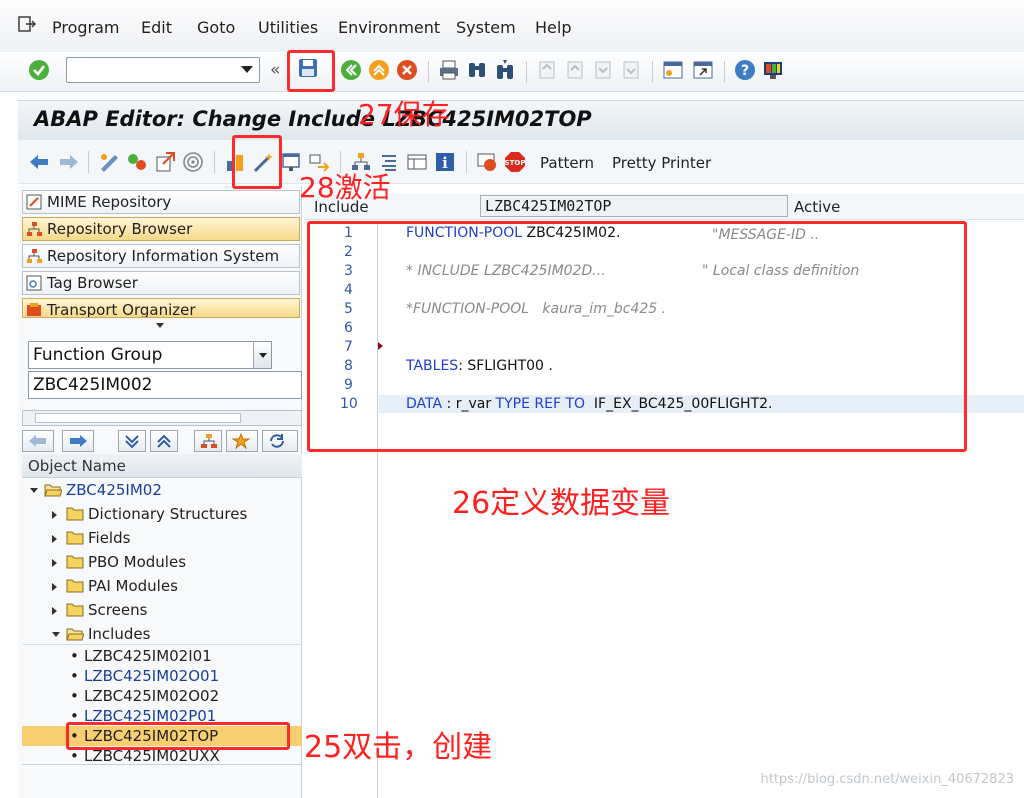  I want to click on display-change-icon, so click(109, 162).